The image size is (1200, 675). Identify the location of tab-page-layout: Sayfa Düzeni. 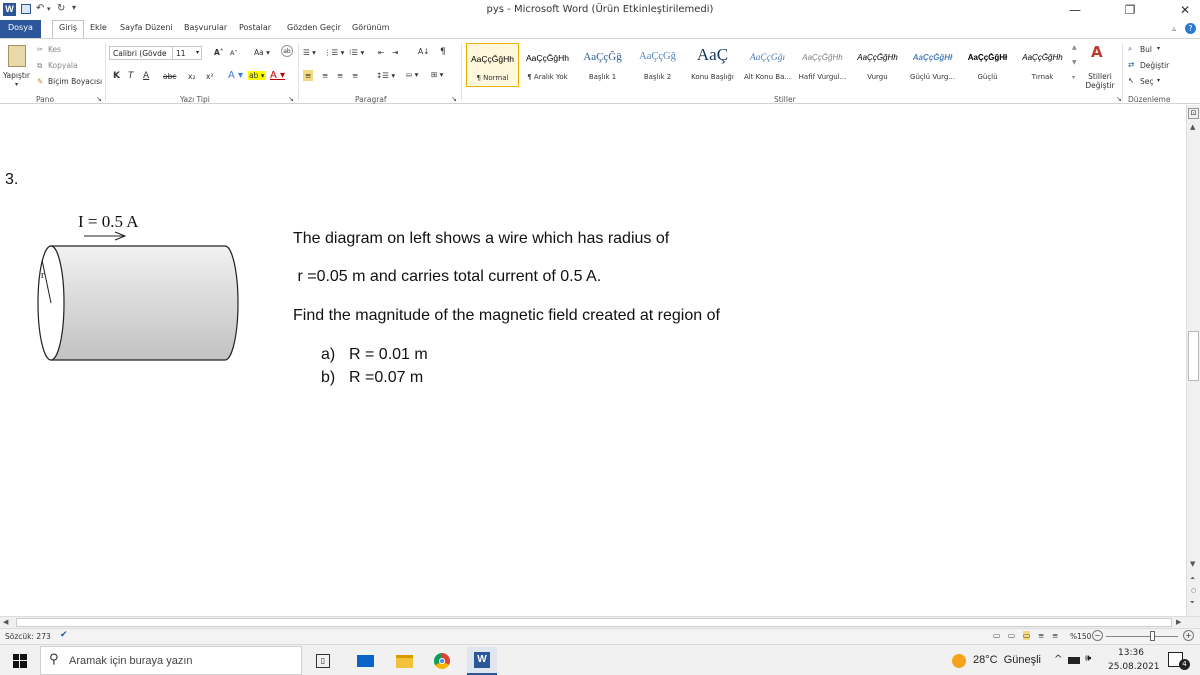
(146, 27).